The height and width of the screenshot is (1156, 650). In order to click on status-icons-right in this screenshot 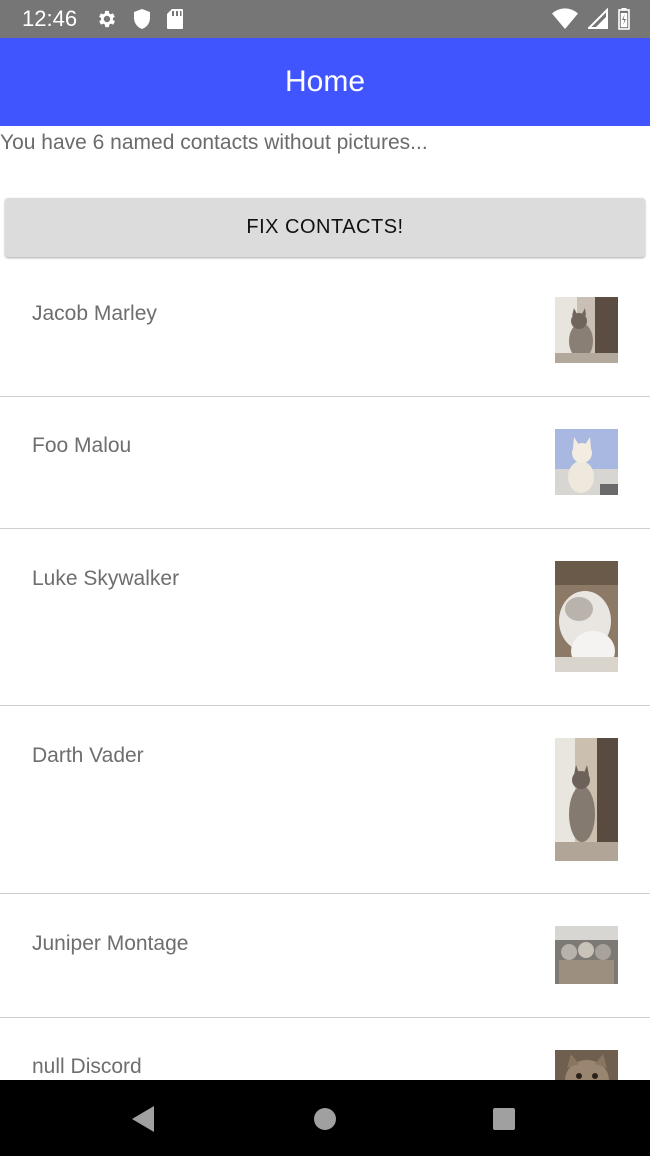, I will do `click(591, 19)`.